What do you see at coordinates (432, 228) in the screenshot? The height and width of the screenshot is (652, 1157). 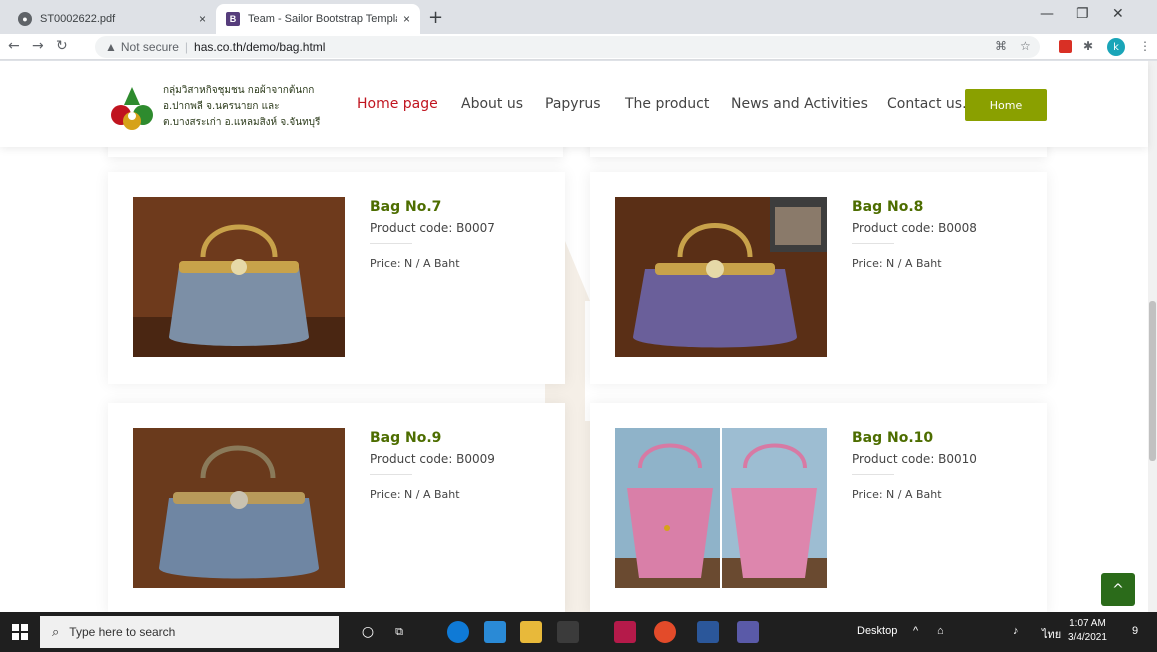 I see `product-code: Product code: B0007` at bounding box center [432, 228].